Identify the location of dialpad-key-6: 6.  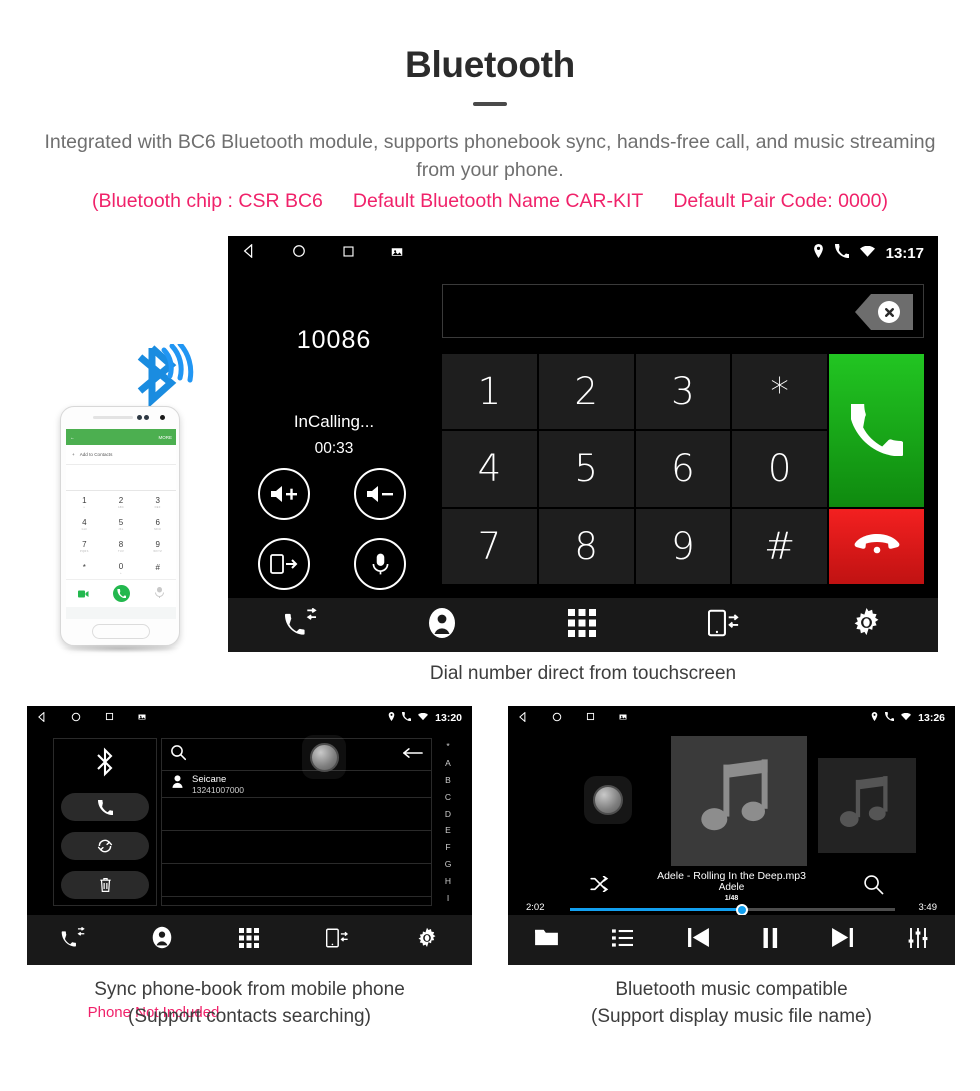
(683, 469).